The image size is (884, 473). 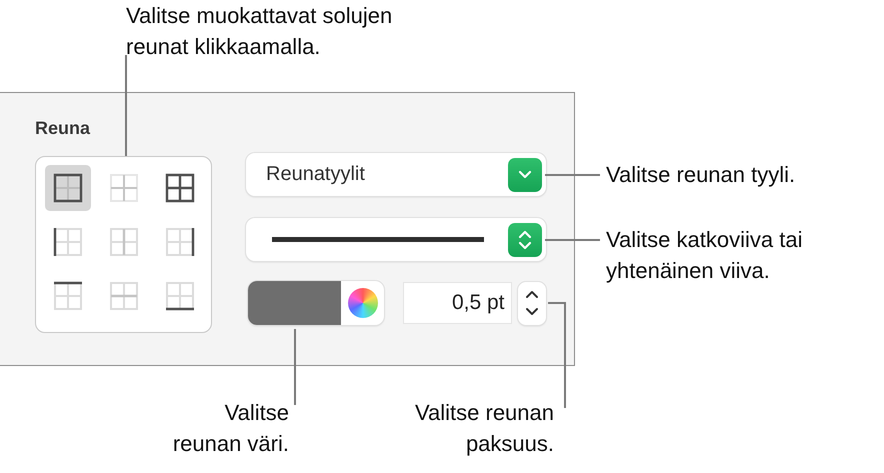 What do you see at coordinates (230, 428) in the screenshot?
I see `callout-text: Valitse reunan väri.` at bounding box center [230, 428].